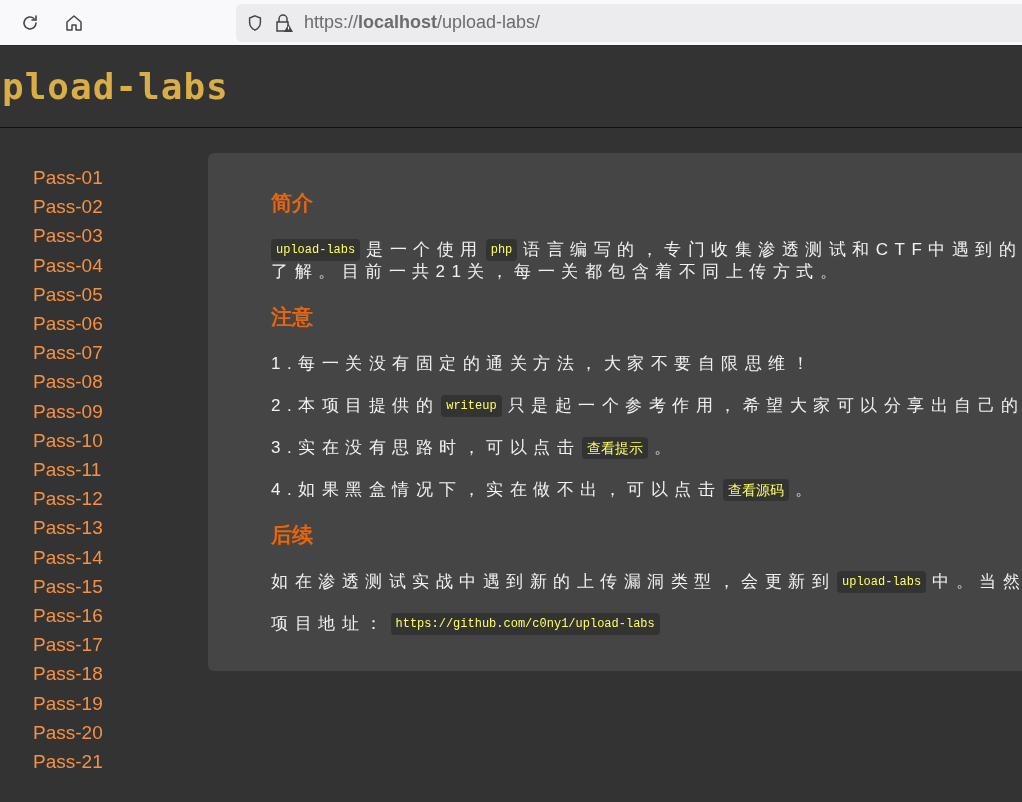  Describe the element at coordinates (292, 317) in the screenshot. I see `section-heading: 注意` at that location.